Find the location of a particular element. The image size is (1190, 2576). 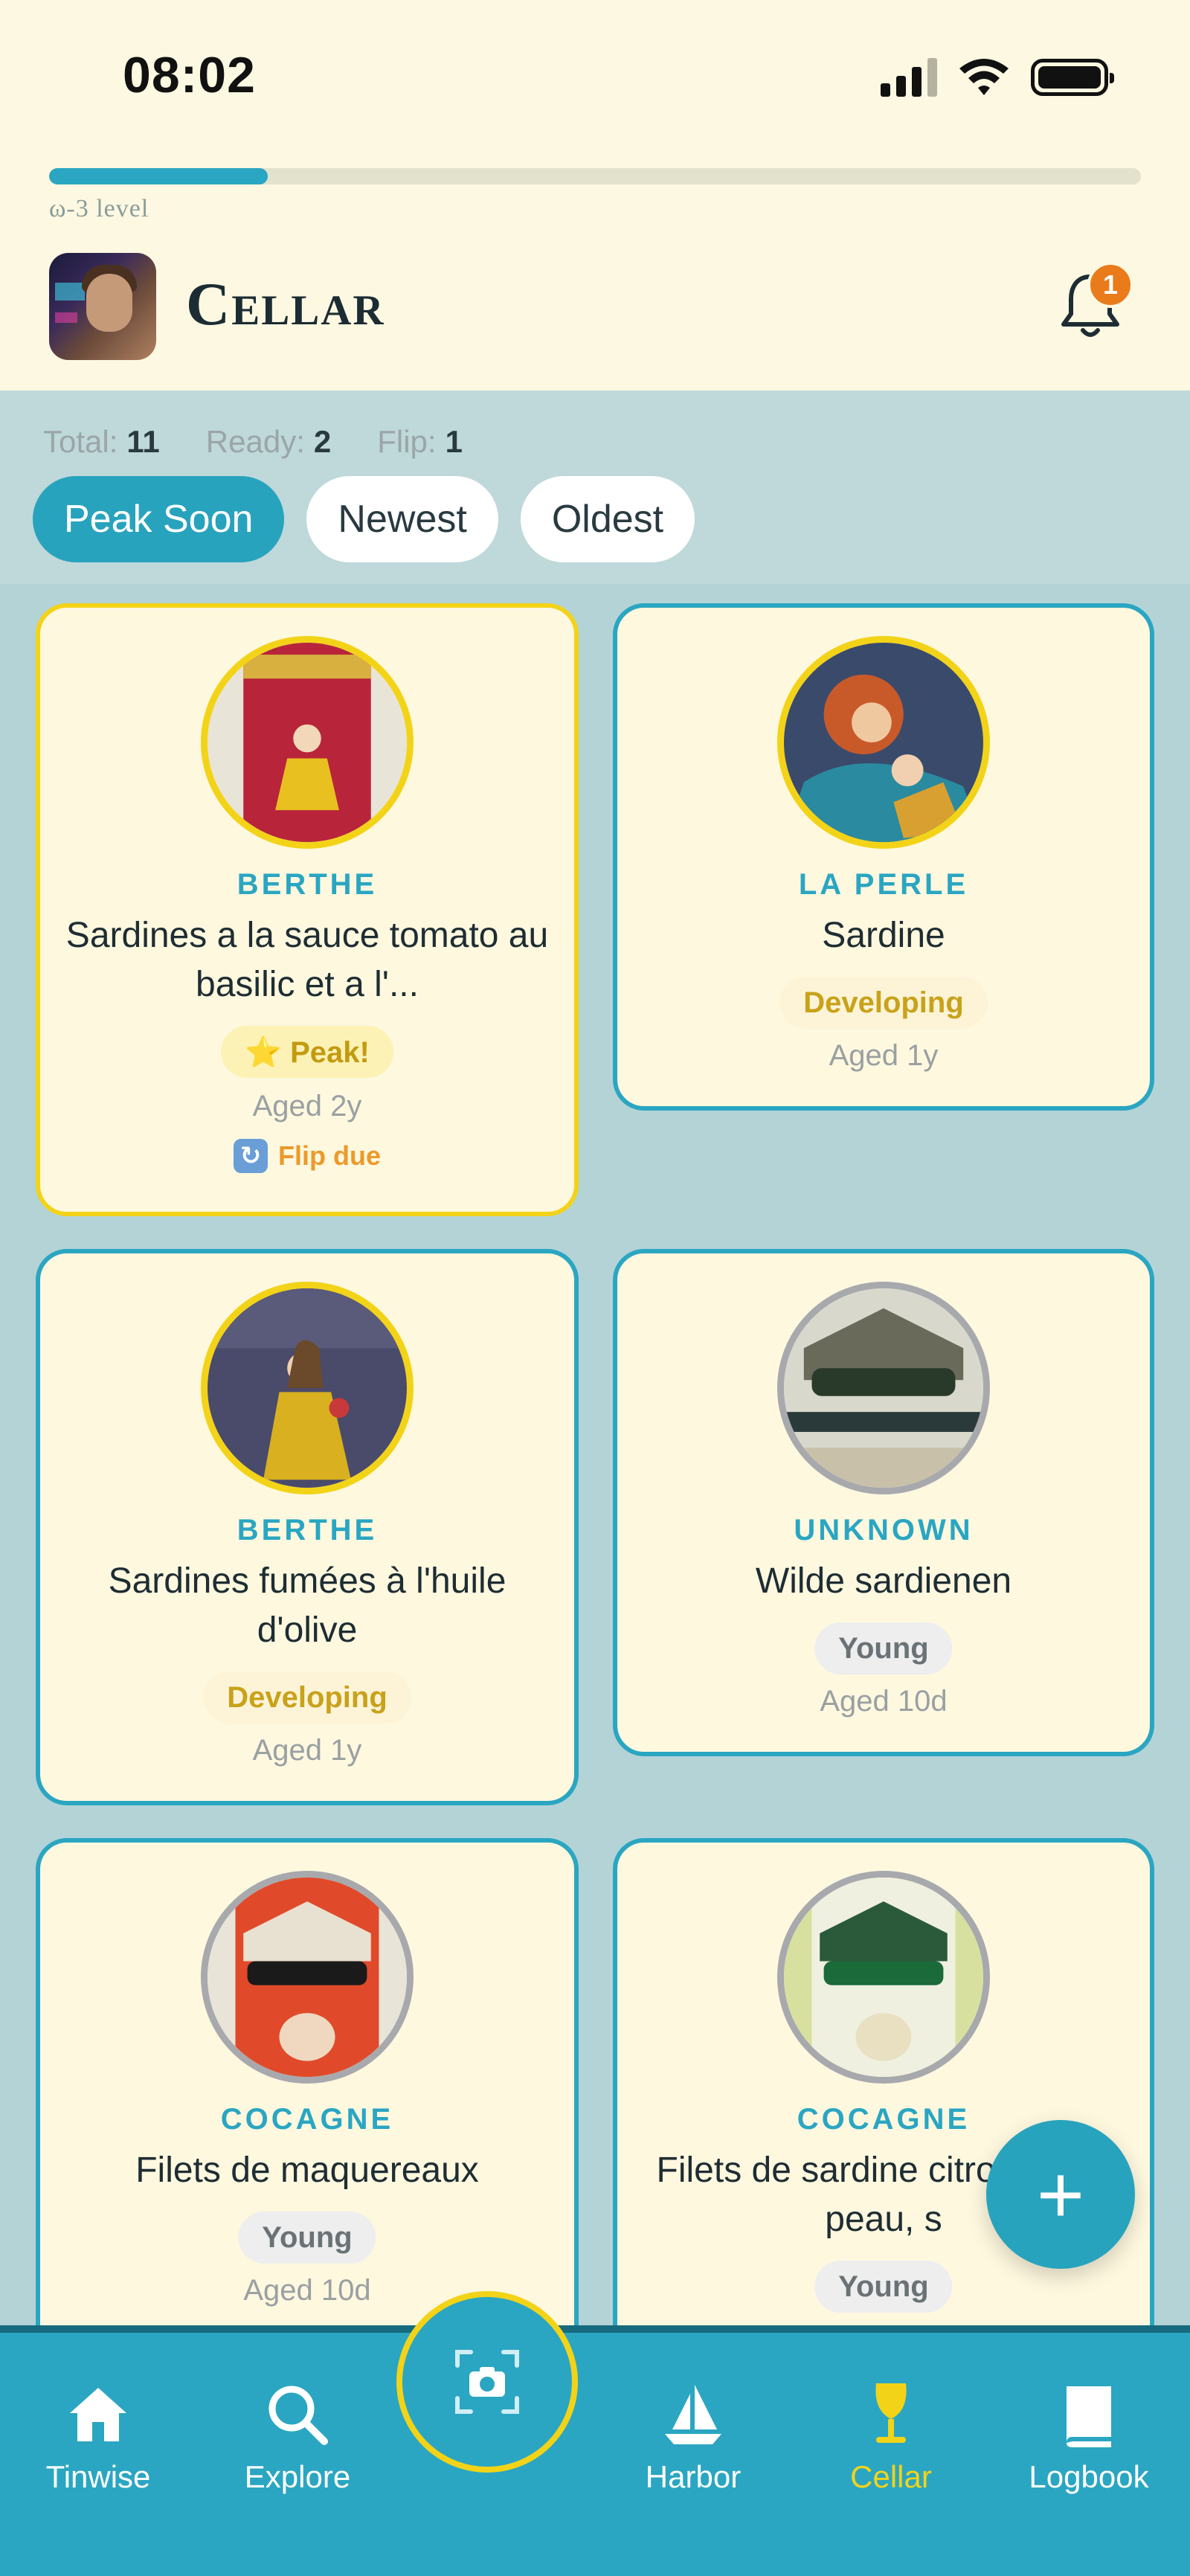

wine-glass-icon is located at coordinates (891, 2413).